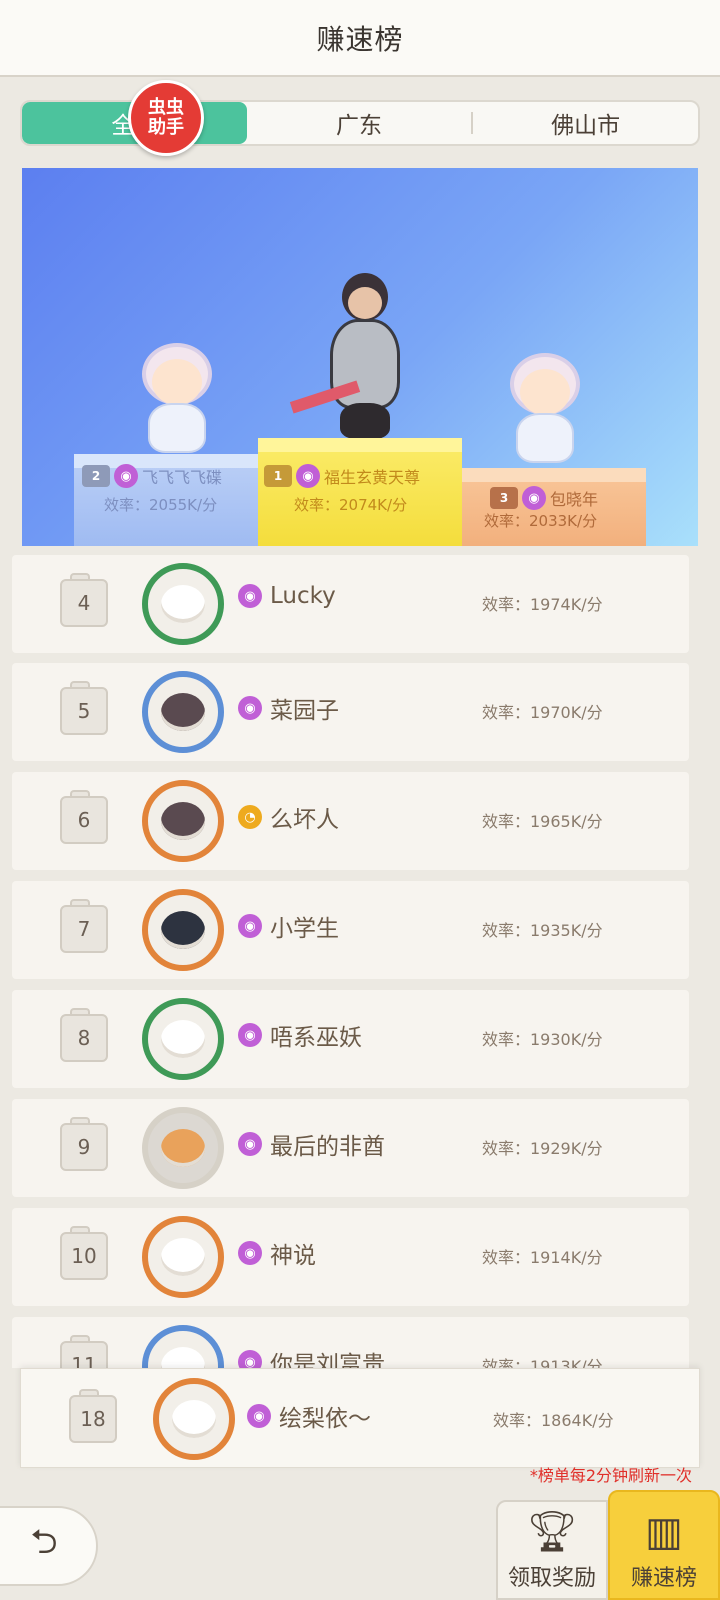 The image size is (720, 1600). I want to click on tab-label: 广东, so click(359, 126).